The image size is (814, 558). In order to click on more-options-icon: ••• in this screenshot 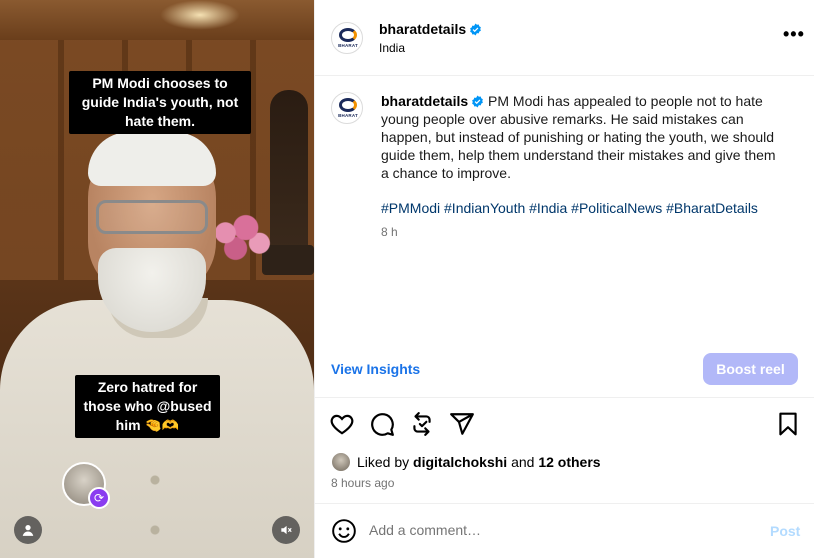, I will do `click(795, 36)`.